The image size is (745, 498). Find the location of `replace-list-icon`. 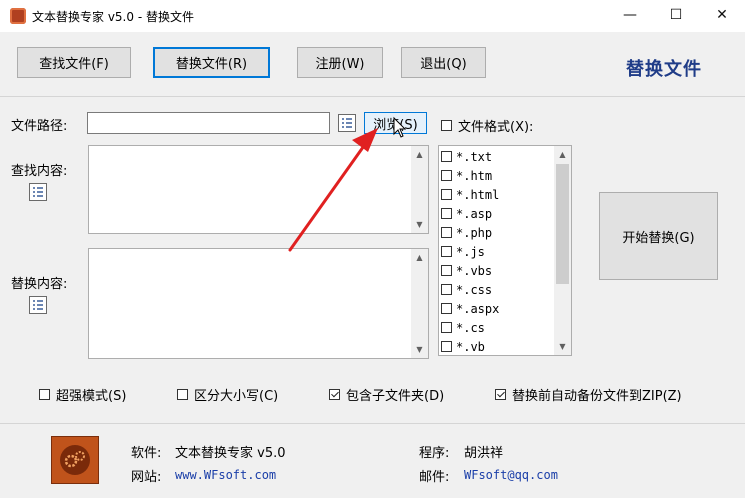

replace-list-icon is located at coordinates (38, 305).